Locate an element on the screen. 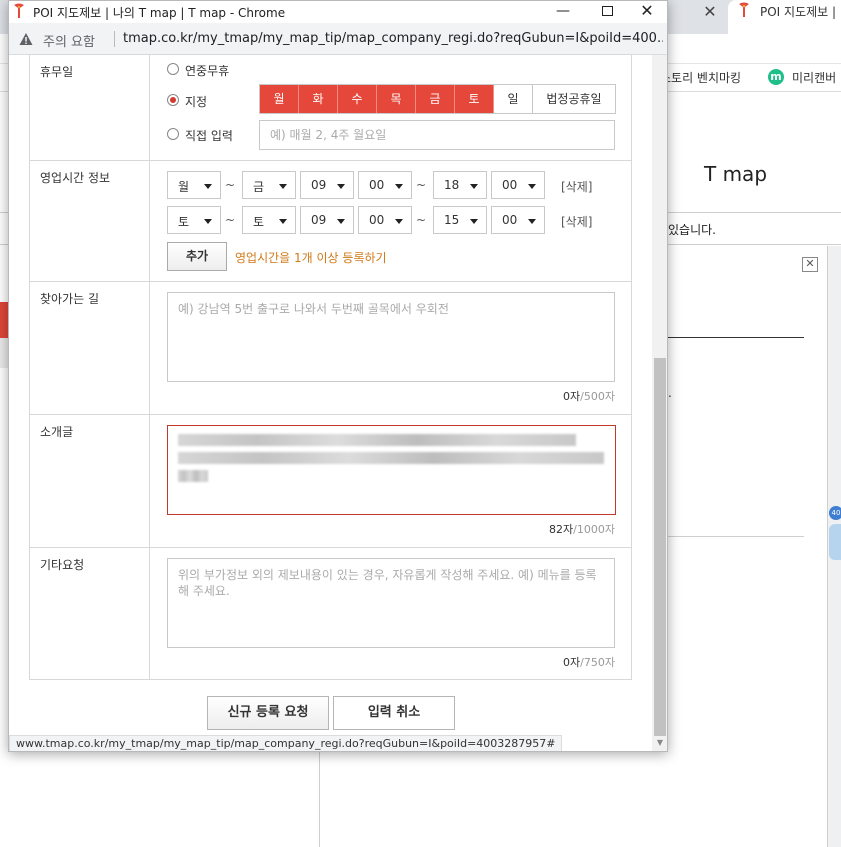 The height and width of the screenshot is (847, 841). directions-char-counter: 0자/500자 is located at coordinates (589, 396).